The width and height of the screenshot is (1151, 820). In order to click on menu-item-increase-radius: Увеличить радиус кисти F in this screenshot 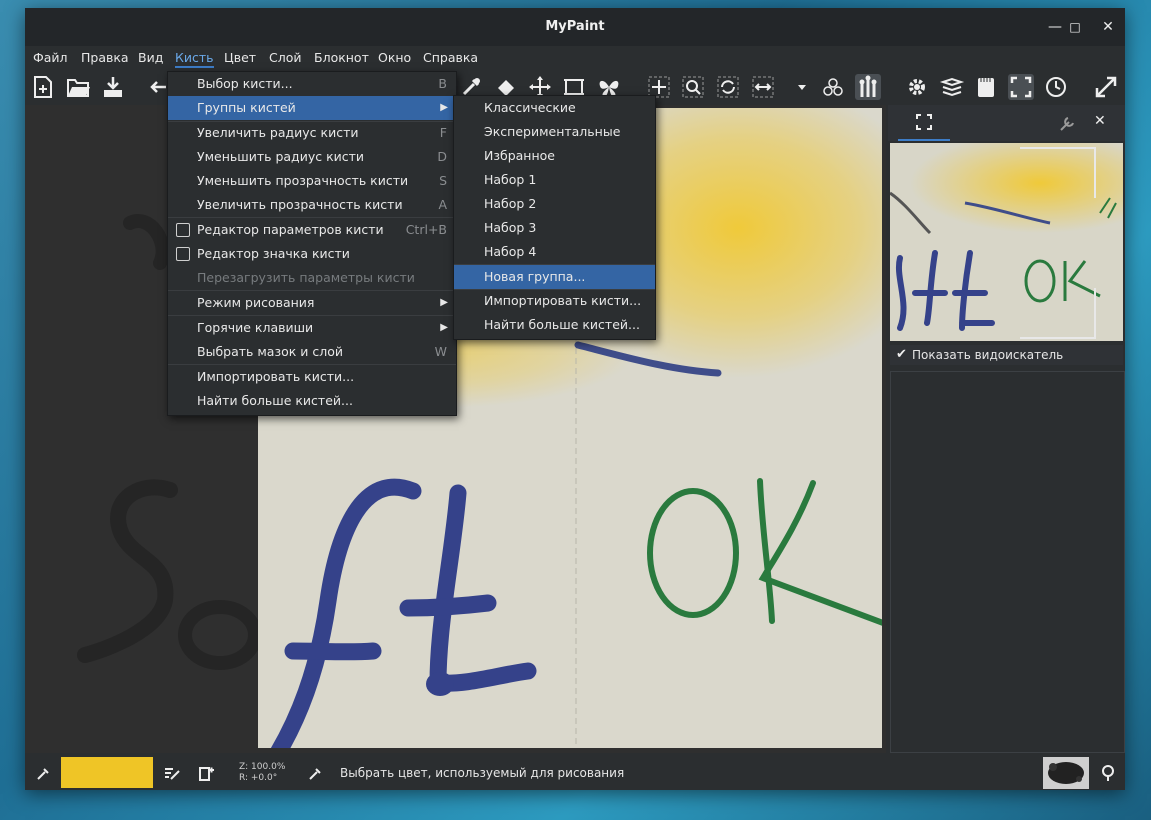, I will do `click(312, 133)`.